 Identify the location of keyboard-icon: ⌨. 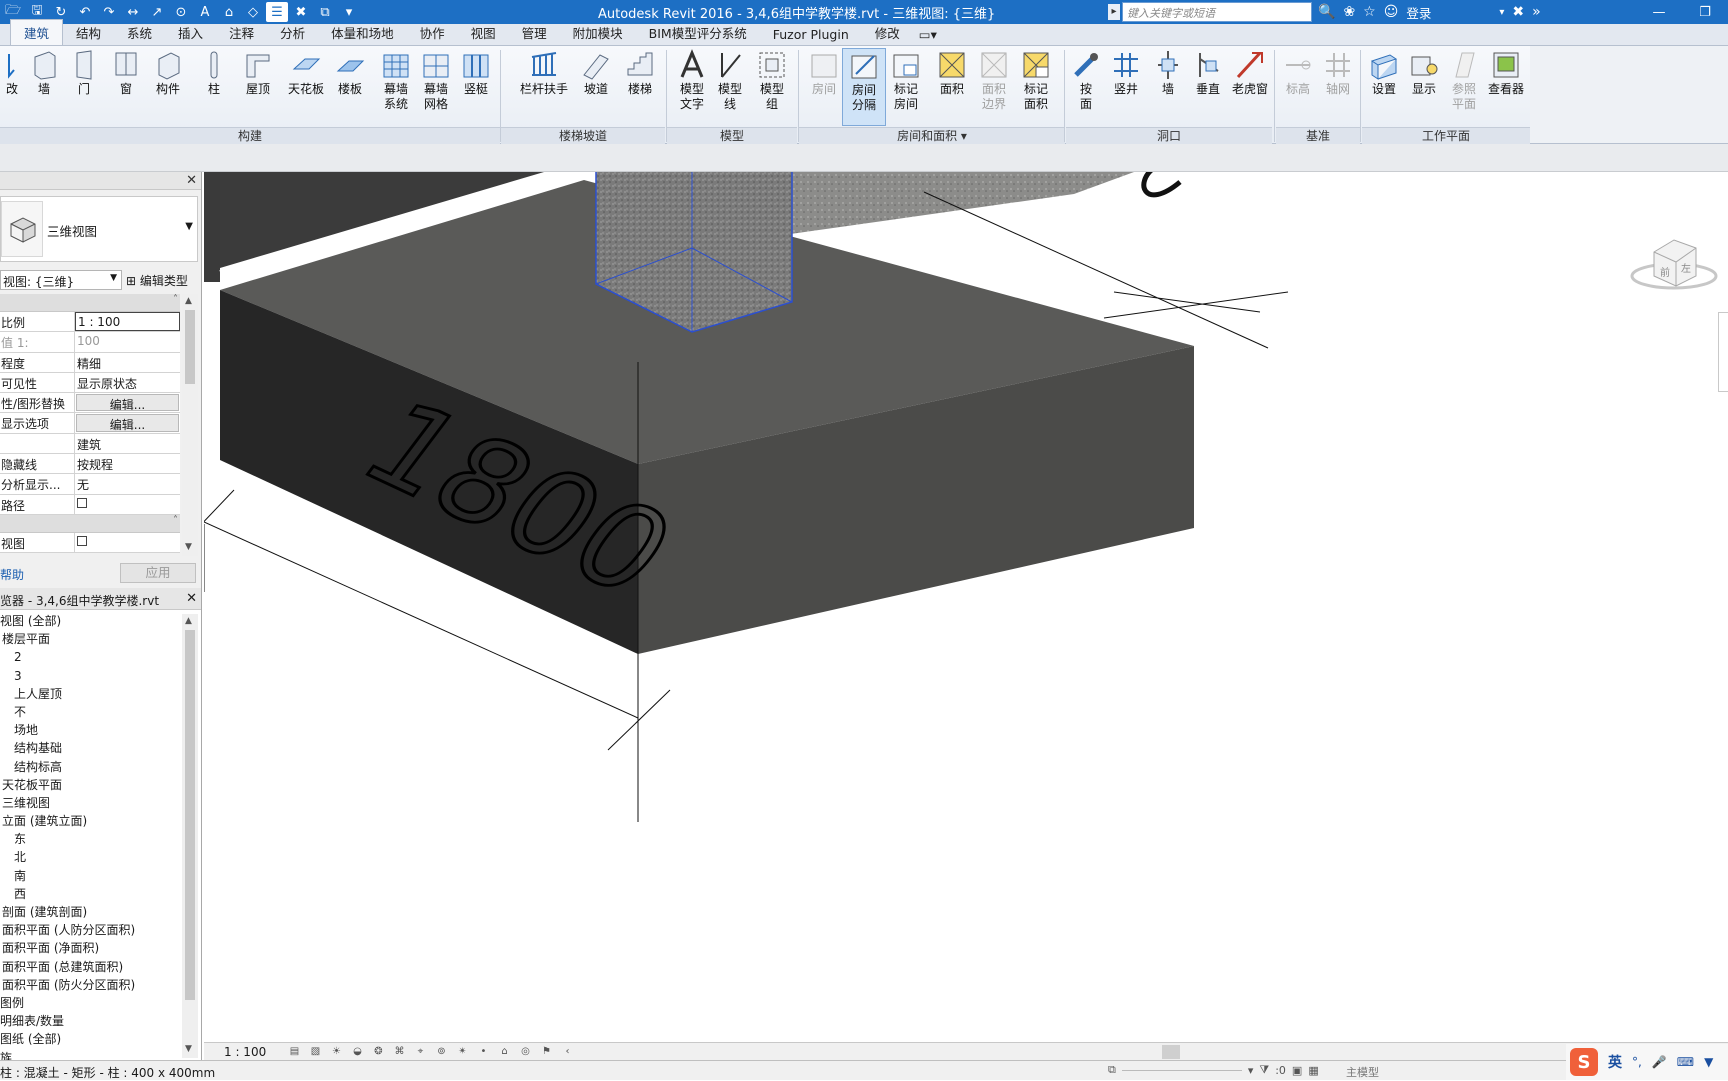
(1685, 1062).